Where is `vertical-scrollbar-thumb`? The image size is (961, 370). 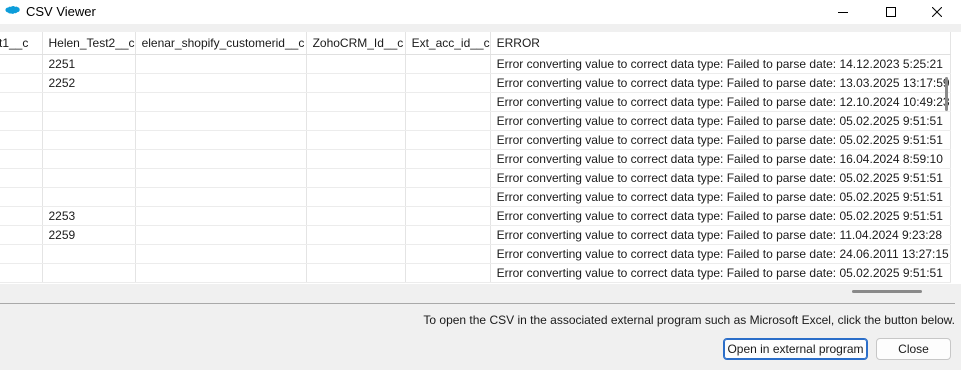 vertical-scrollbar-thumb is located at coordinates (946, 94).